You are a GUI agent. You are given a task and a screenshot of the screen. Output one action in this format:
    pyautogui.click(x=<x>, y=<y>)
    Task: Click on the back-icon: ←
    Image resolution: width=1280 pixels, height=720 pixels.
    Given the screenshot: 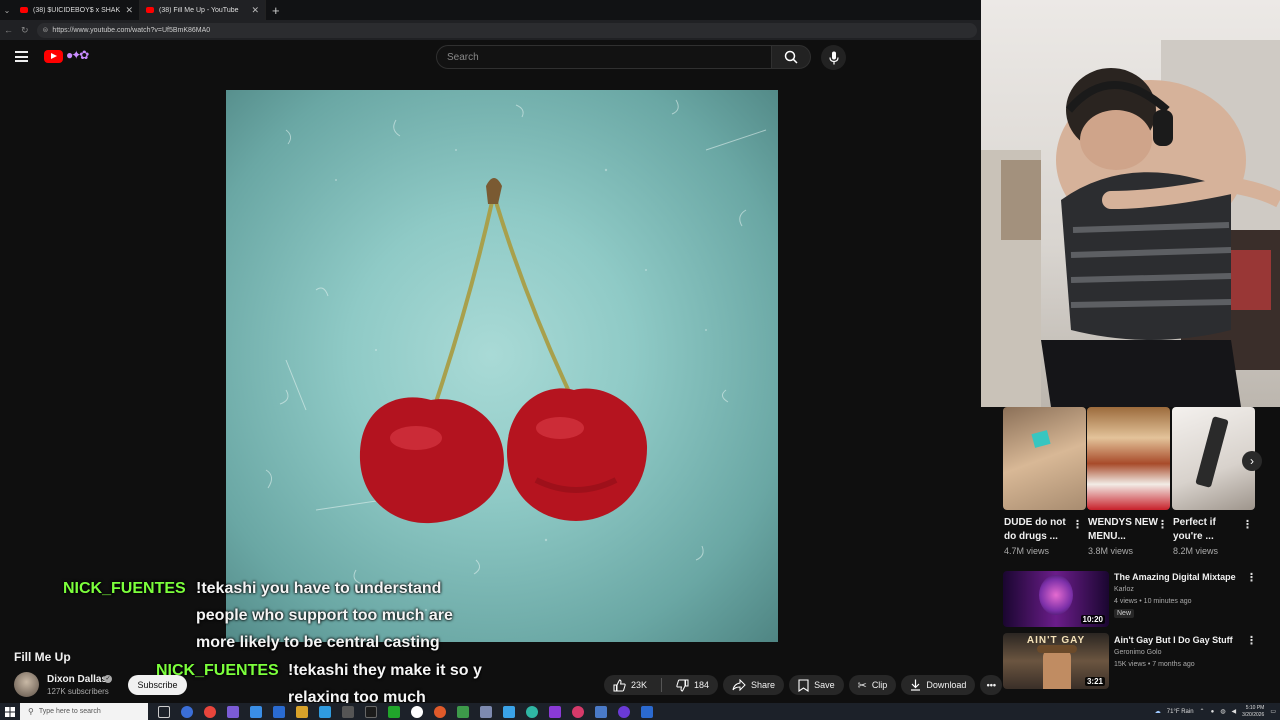 What is the action you would take?
    pyautogui.click(x=8, y=30)
    